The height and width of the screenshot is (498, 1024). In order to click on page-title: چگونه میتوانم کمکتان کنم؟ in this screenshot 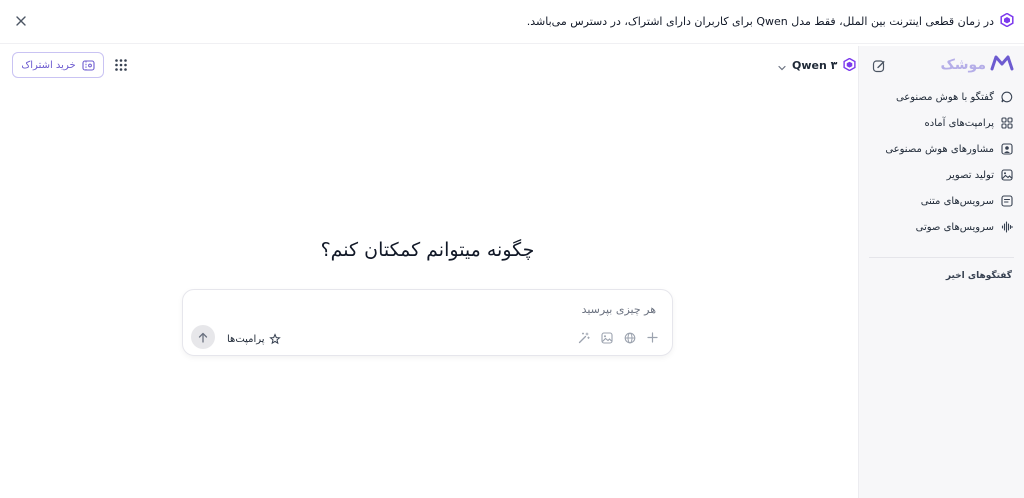, I will do `click(427, 250)`.